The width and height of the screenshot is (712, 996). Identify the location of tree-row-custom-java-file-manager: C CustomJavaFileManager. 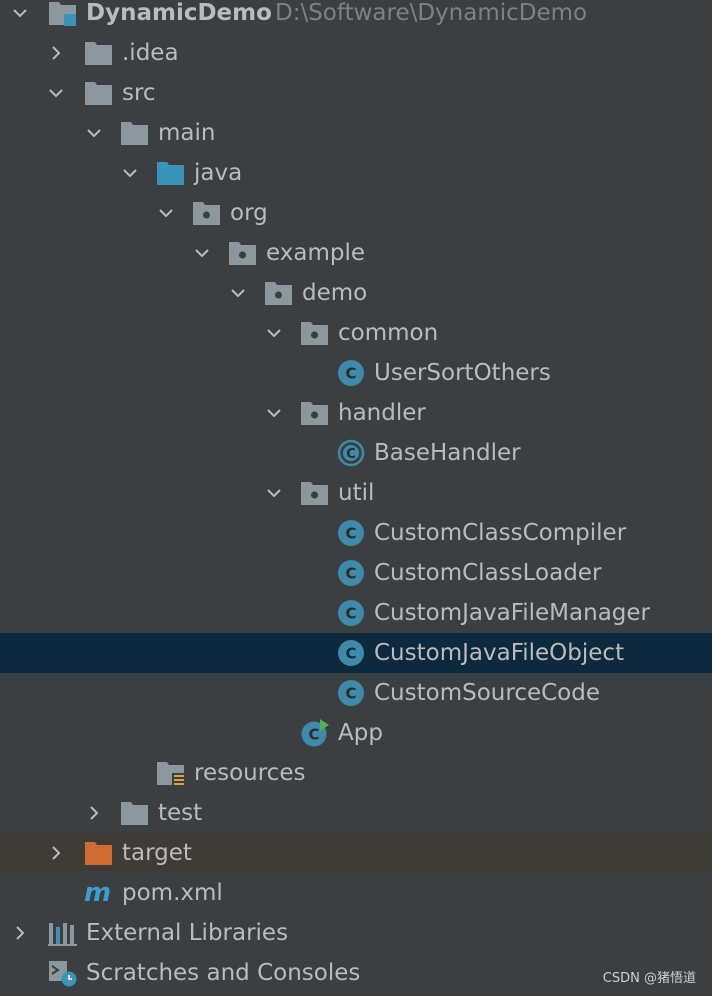
(356, 613).